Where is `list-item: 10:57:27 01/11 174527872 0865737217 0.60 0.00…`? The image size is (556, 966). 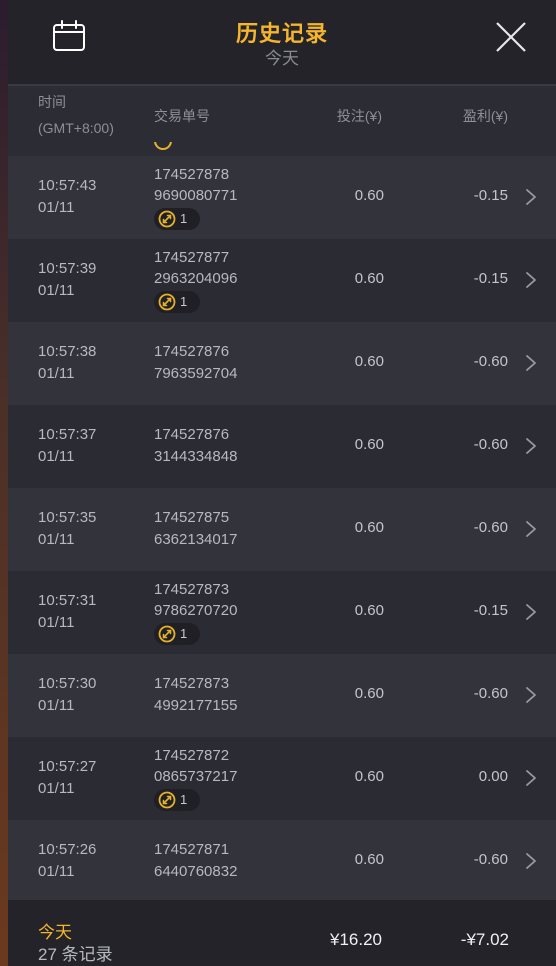 list-item: 10:57:27 01/11 174527872 0865737217 0.60 0.00… is located at coordinates (282, 778).